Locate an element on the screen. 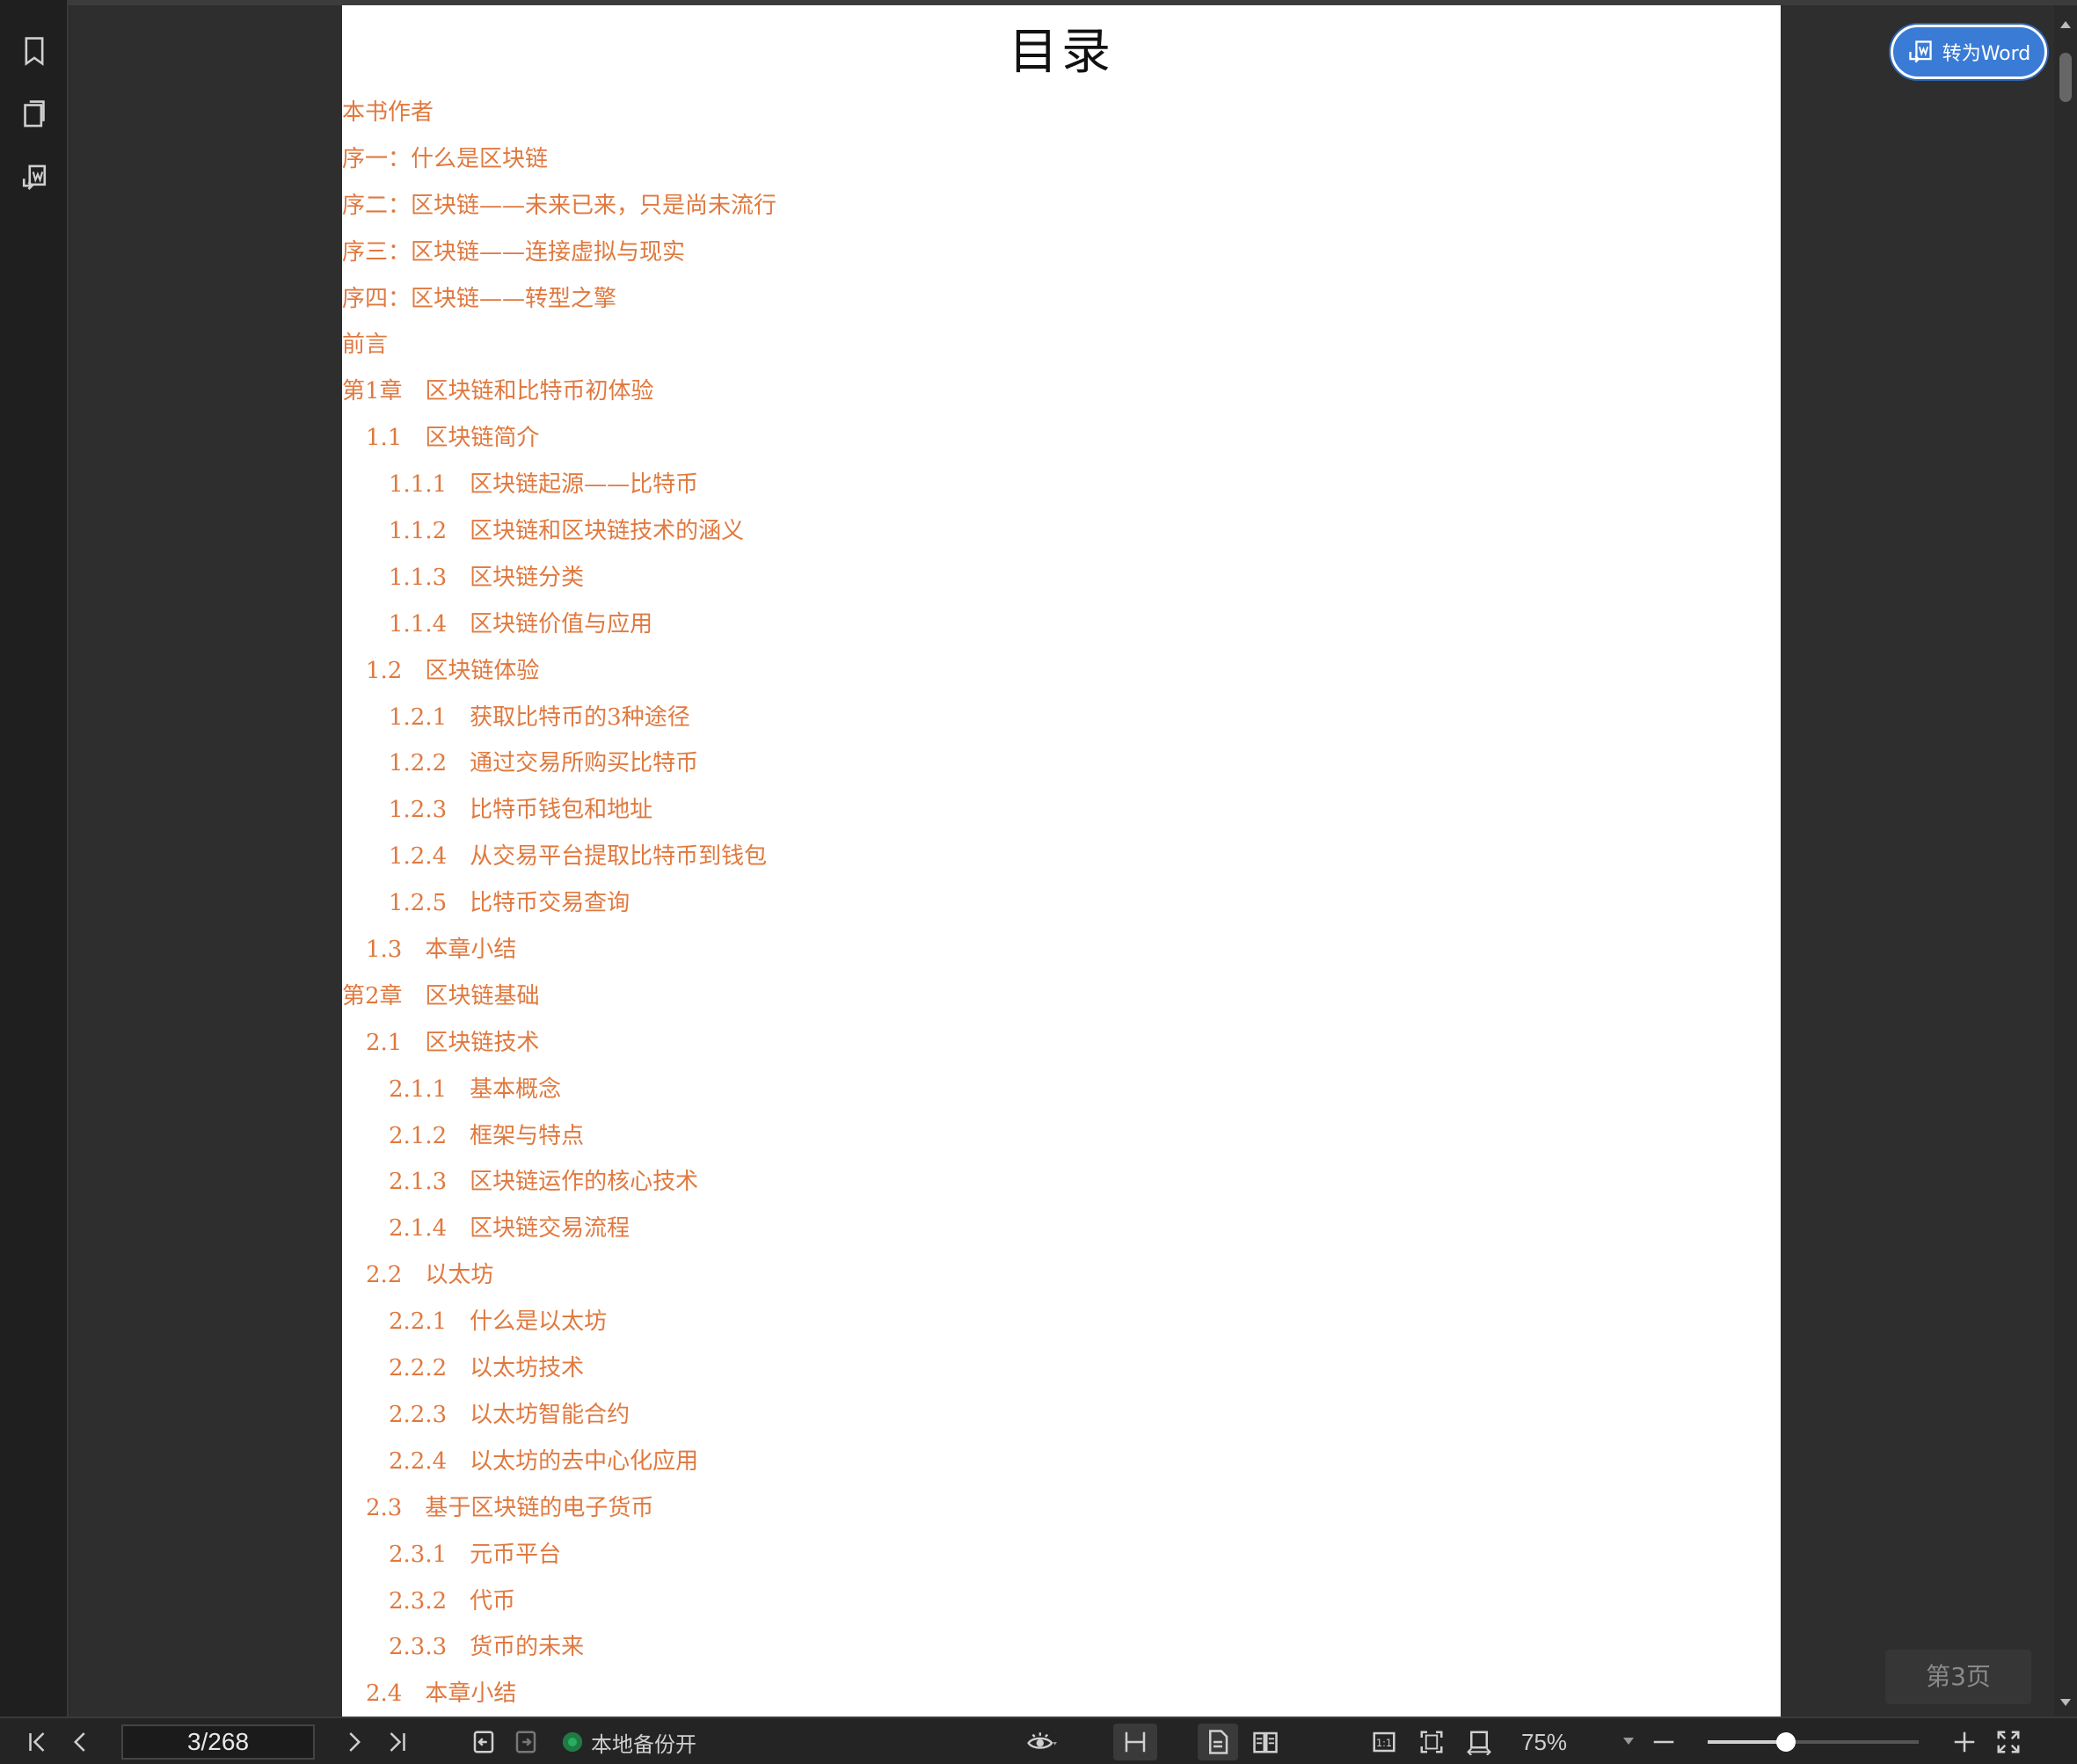 This screenshot has height=1764, width=2077. plus-icon is located at coordinates (1964, 1742).